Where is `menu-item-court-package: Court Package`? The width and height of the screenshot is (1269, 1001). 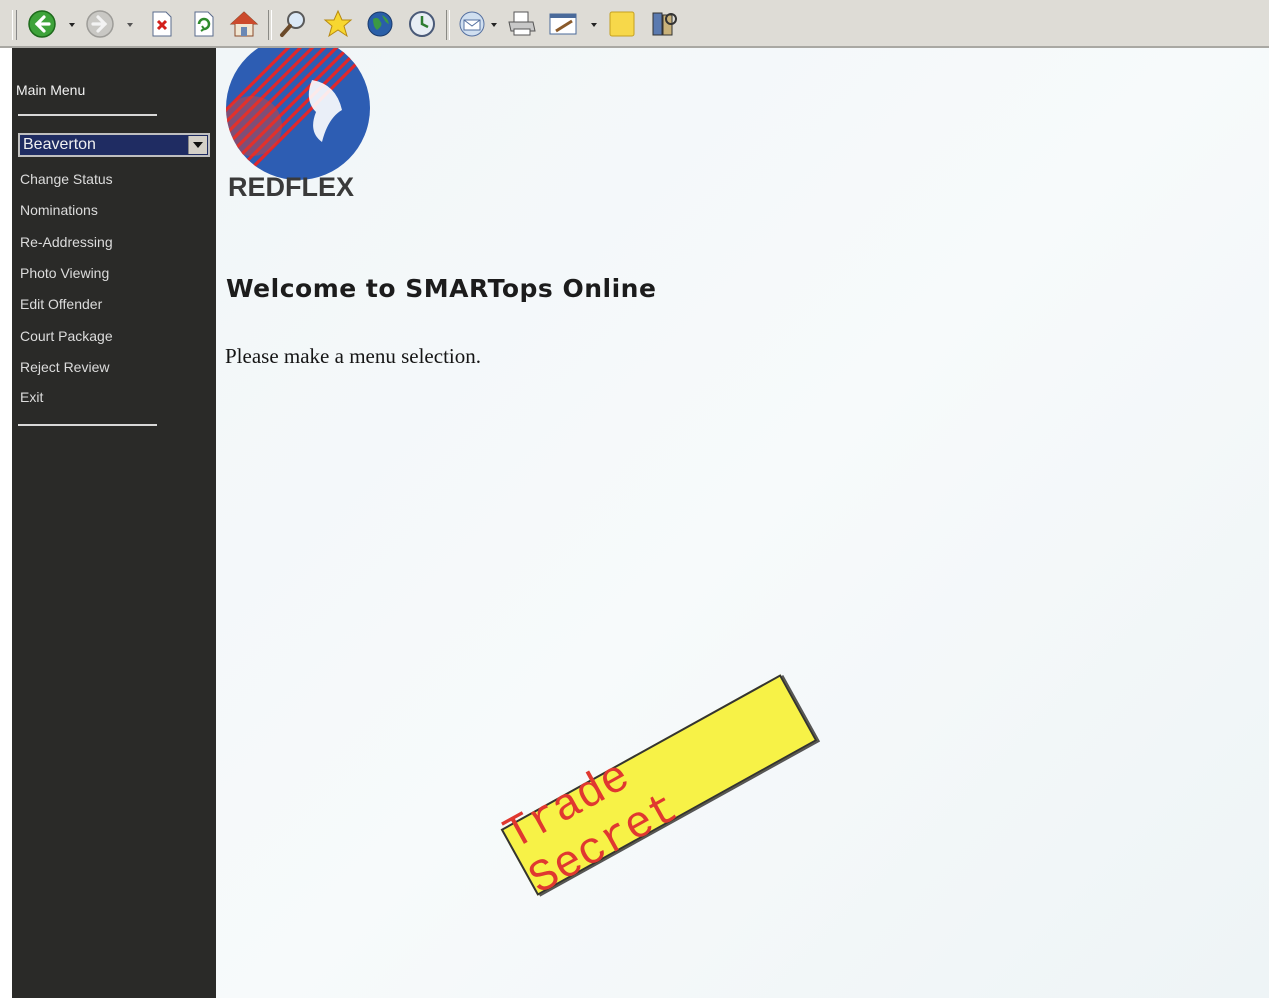 menu-item-court-package: Court Package is located at coordinates (66, 336).